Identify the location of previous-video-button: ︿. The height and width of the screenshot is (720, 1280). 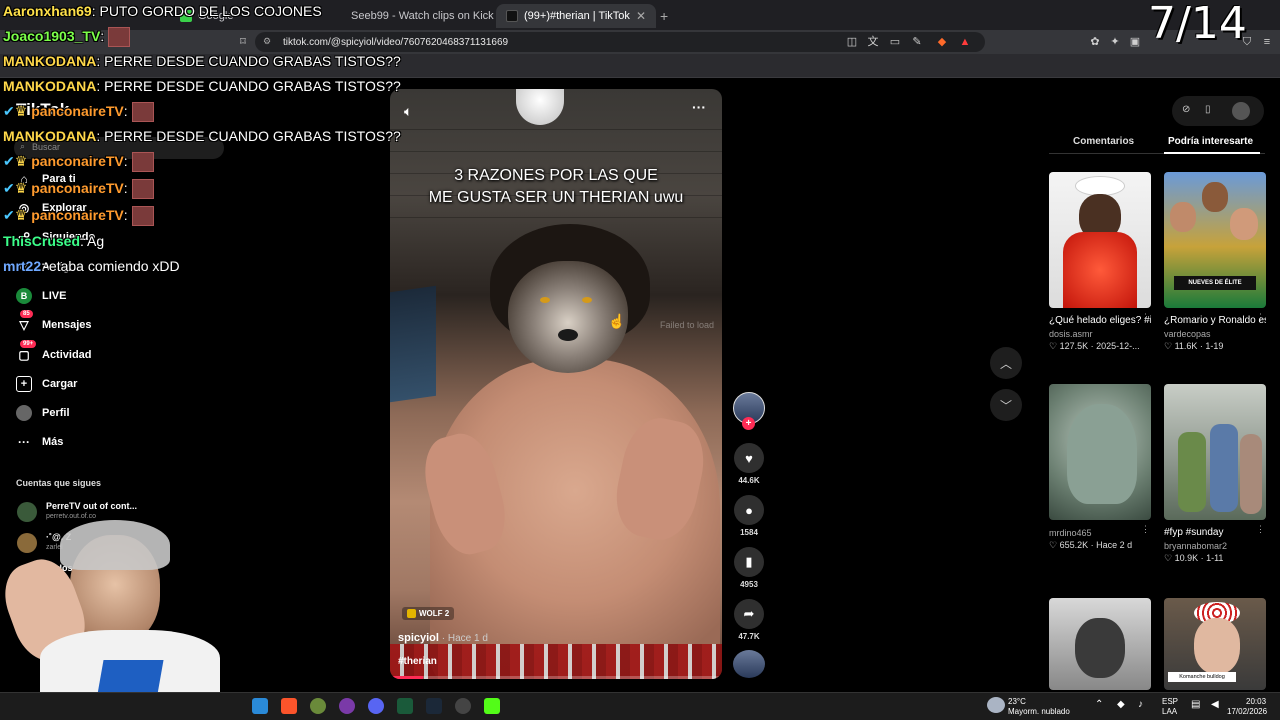
(1006, 363).